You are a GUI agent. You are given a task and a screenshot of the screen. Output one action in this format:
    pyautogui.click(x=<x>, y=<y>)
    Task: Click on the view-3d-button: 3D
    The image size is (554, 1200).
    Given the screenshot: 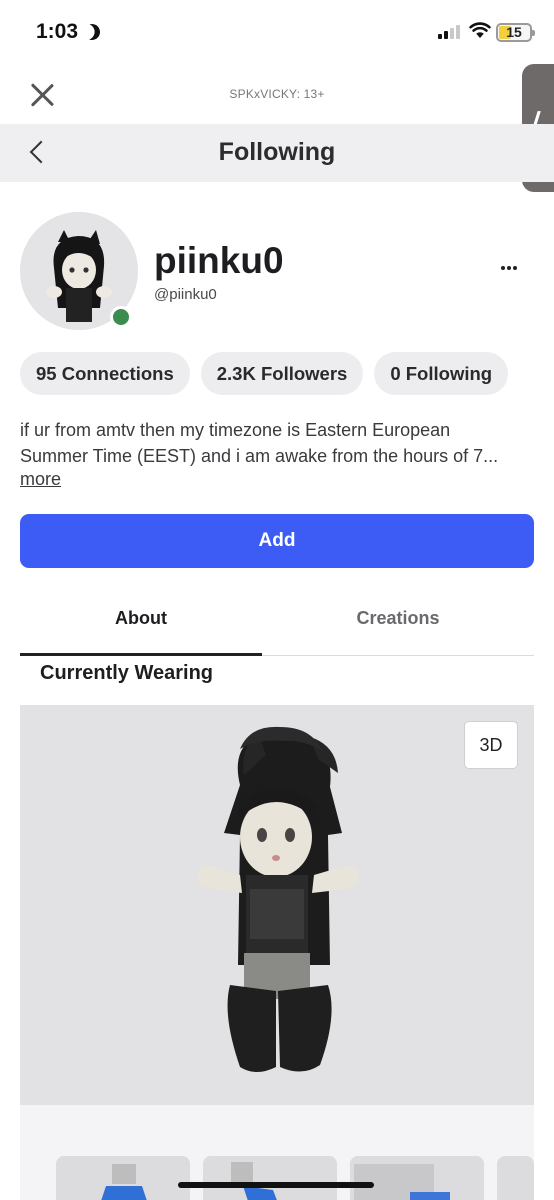 What is the action you would take?
    pyautogui.click(x=491, y=745)
    